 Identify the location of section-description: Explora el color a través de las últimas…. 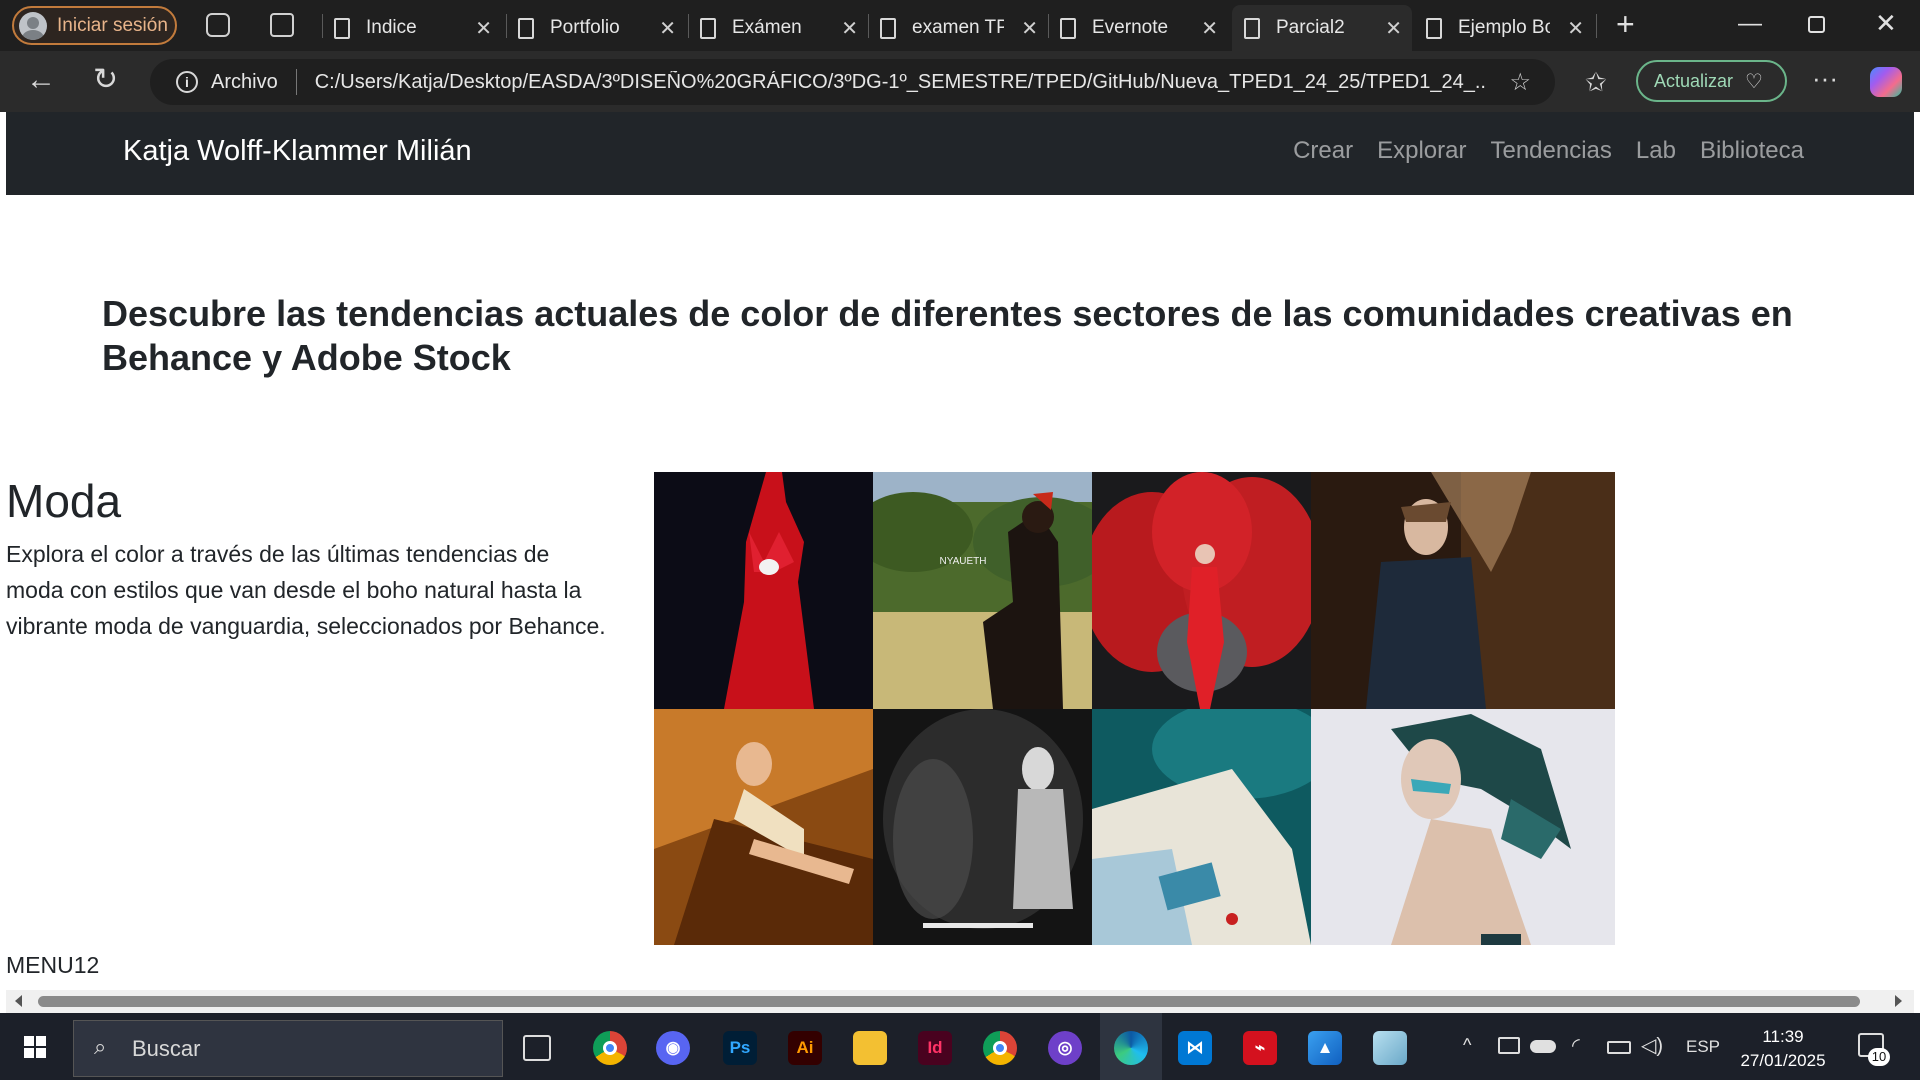
(306, 590).